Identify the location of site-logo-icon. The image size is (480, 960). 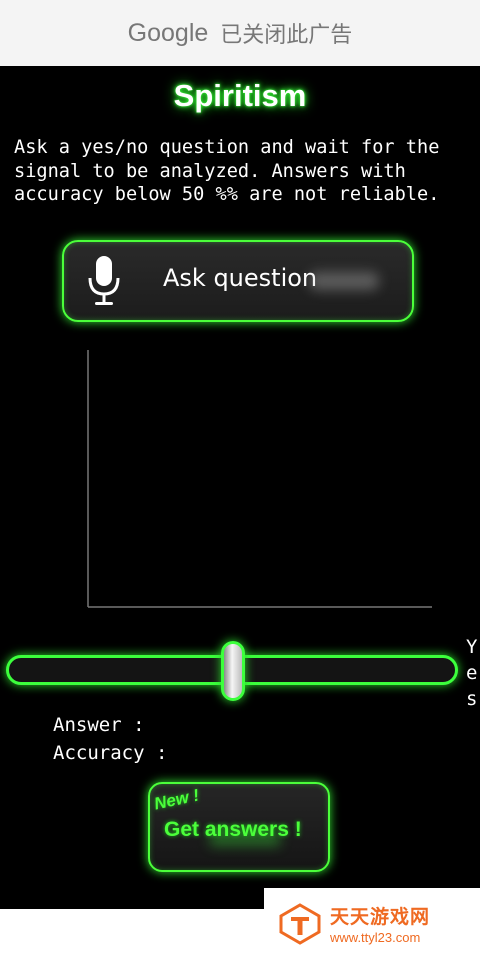
(300, 924).